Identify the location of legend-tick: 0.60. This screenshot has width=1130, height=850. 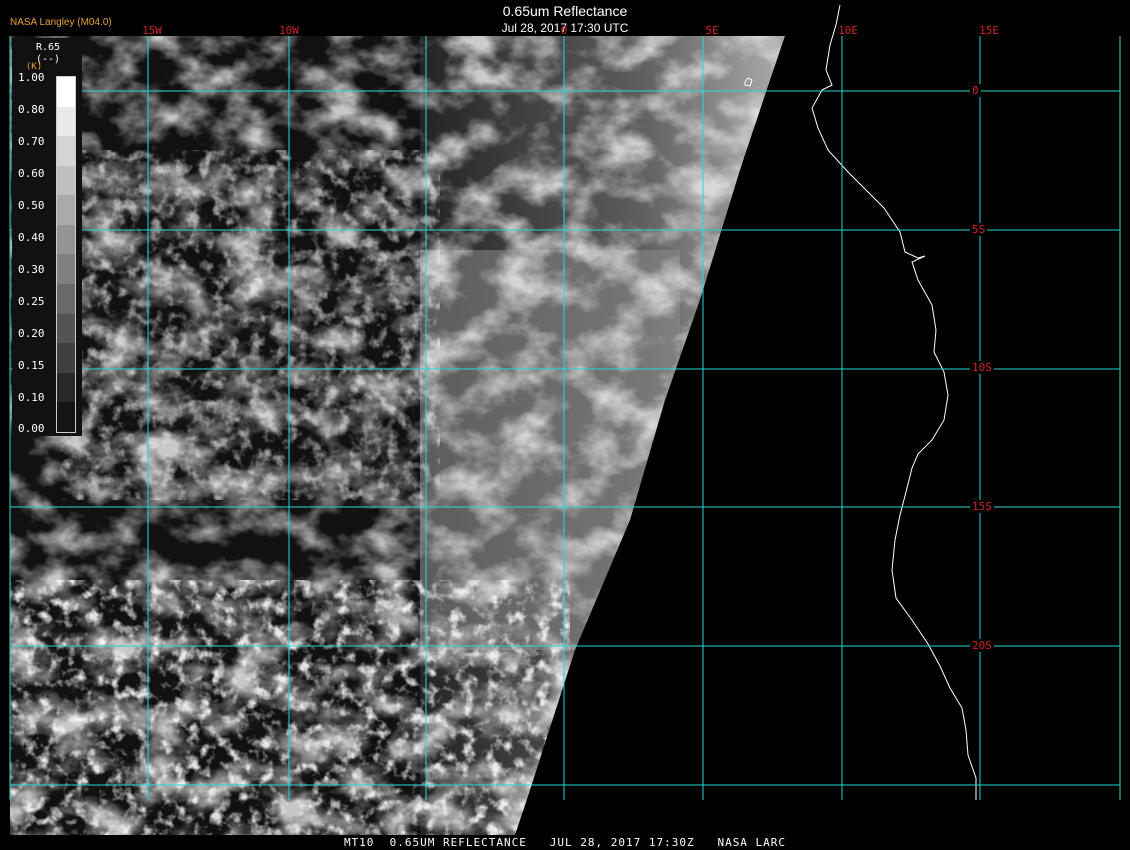
(31, 173).